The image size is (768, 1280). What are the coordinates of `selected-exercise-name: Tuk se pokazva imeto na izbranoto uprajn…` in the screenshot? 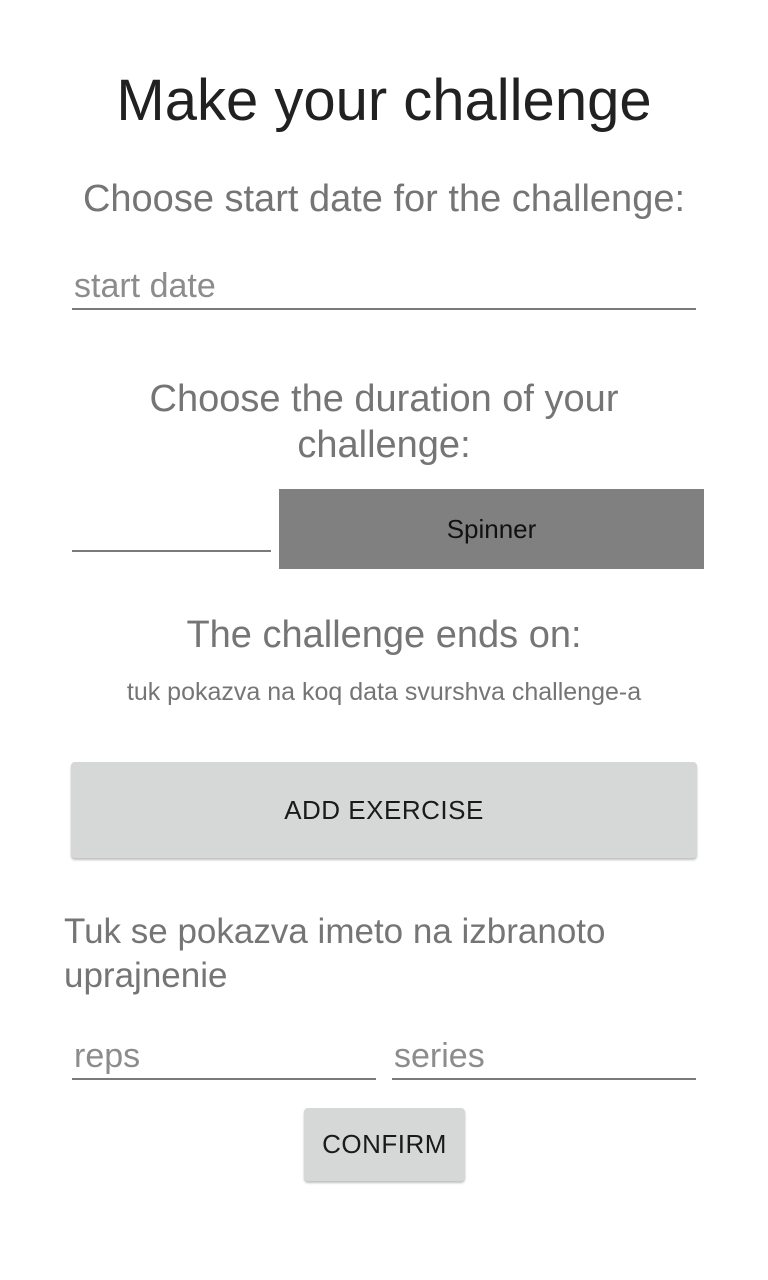 It's located at (335, 953).